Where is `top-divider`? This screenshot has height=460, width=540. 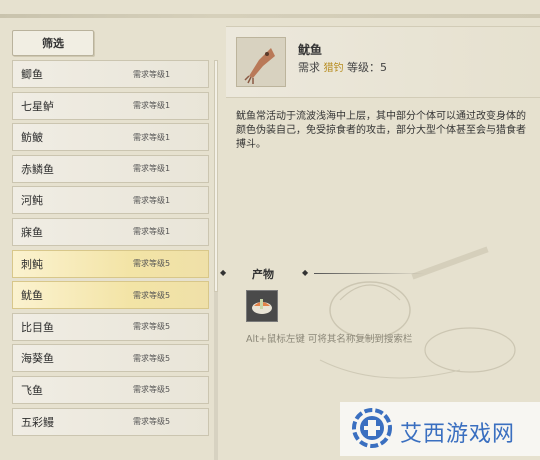
top-divider is located at coordinates (270, 16).